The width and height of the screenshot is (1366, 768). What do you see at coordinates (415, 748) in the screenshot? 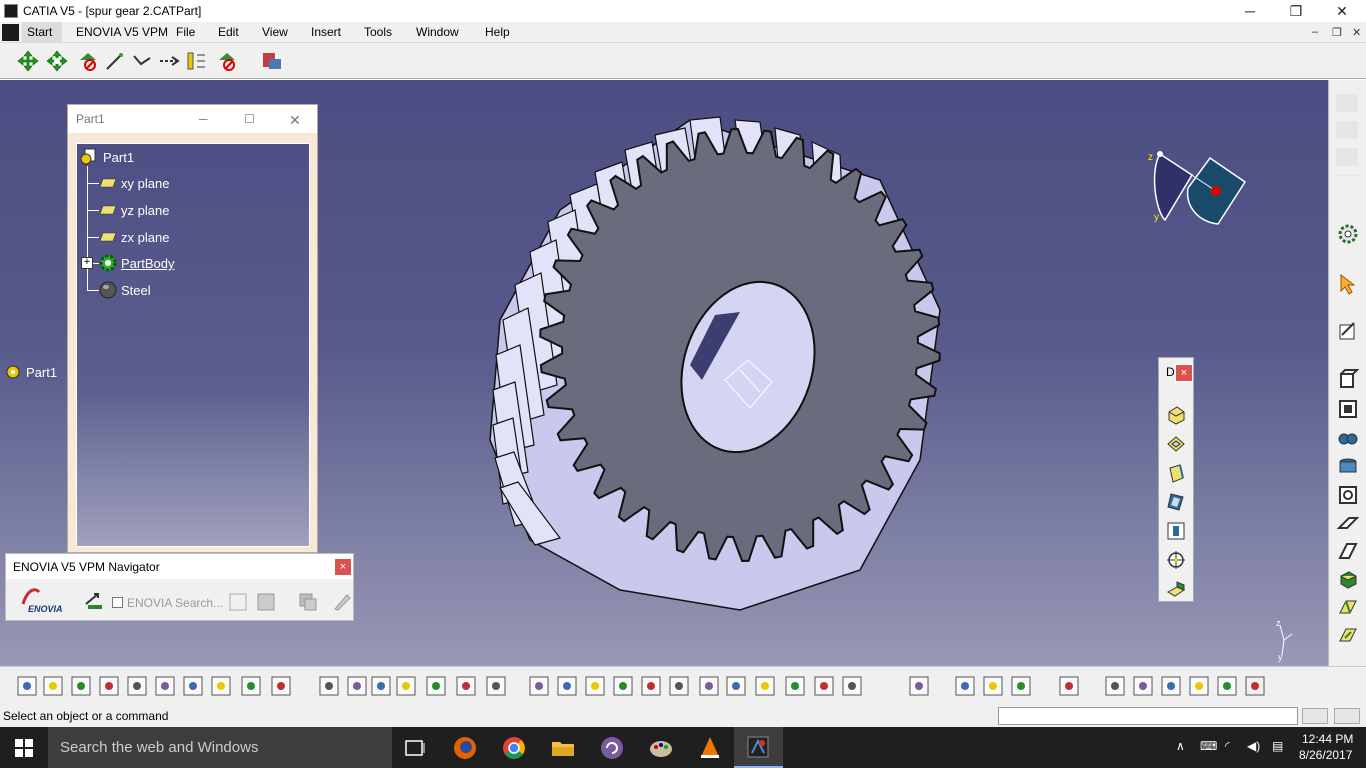
I see `task-view-icon` at bounding box center [415, 748].